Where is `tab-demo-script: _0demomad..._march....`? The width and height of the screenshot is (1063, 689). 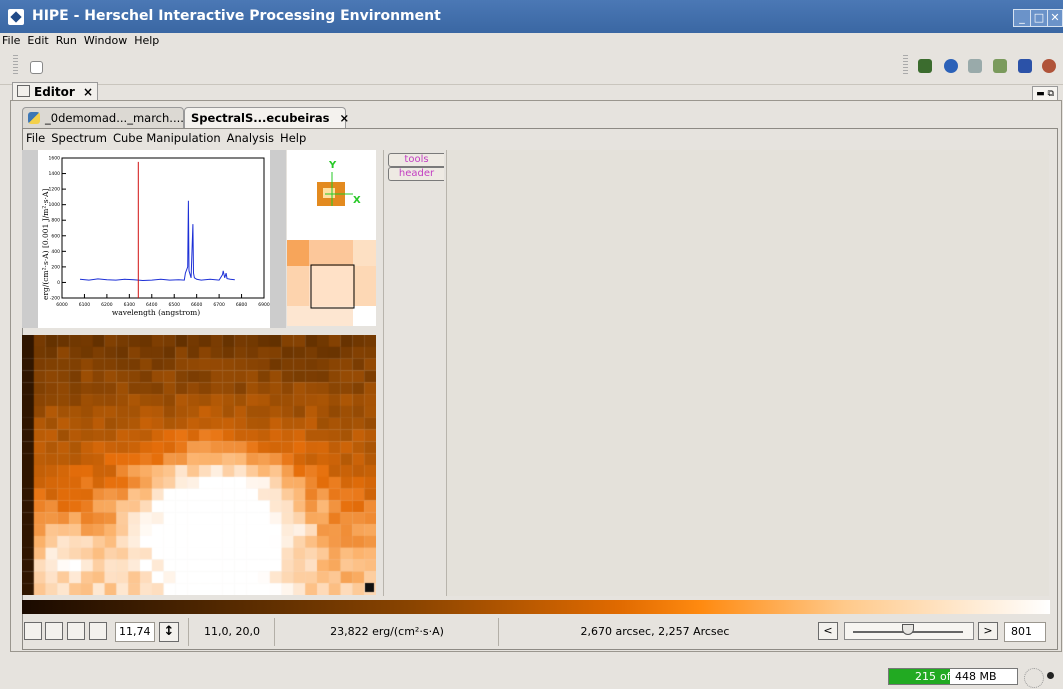 tab-demo-script: _0demomad..._march.... is located at coordinates (103, 117).